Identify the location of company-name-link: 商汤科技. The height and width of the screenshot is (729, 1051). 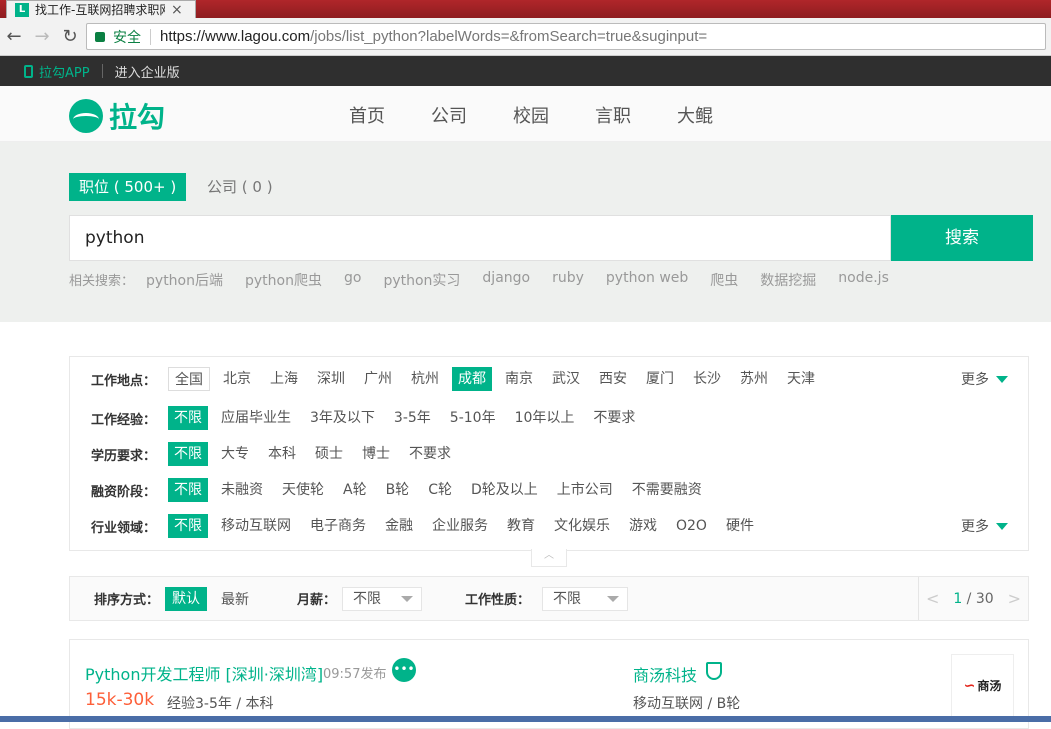
(665, 674).